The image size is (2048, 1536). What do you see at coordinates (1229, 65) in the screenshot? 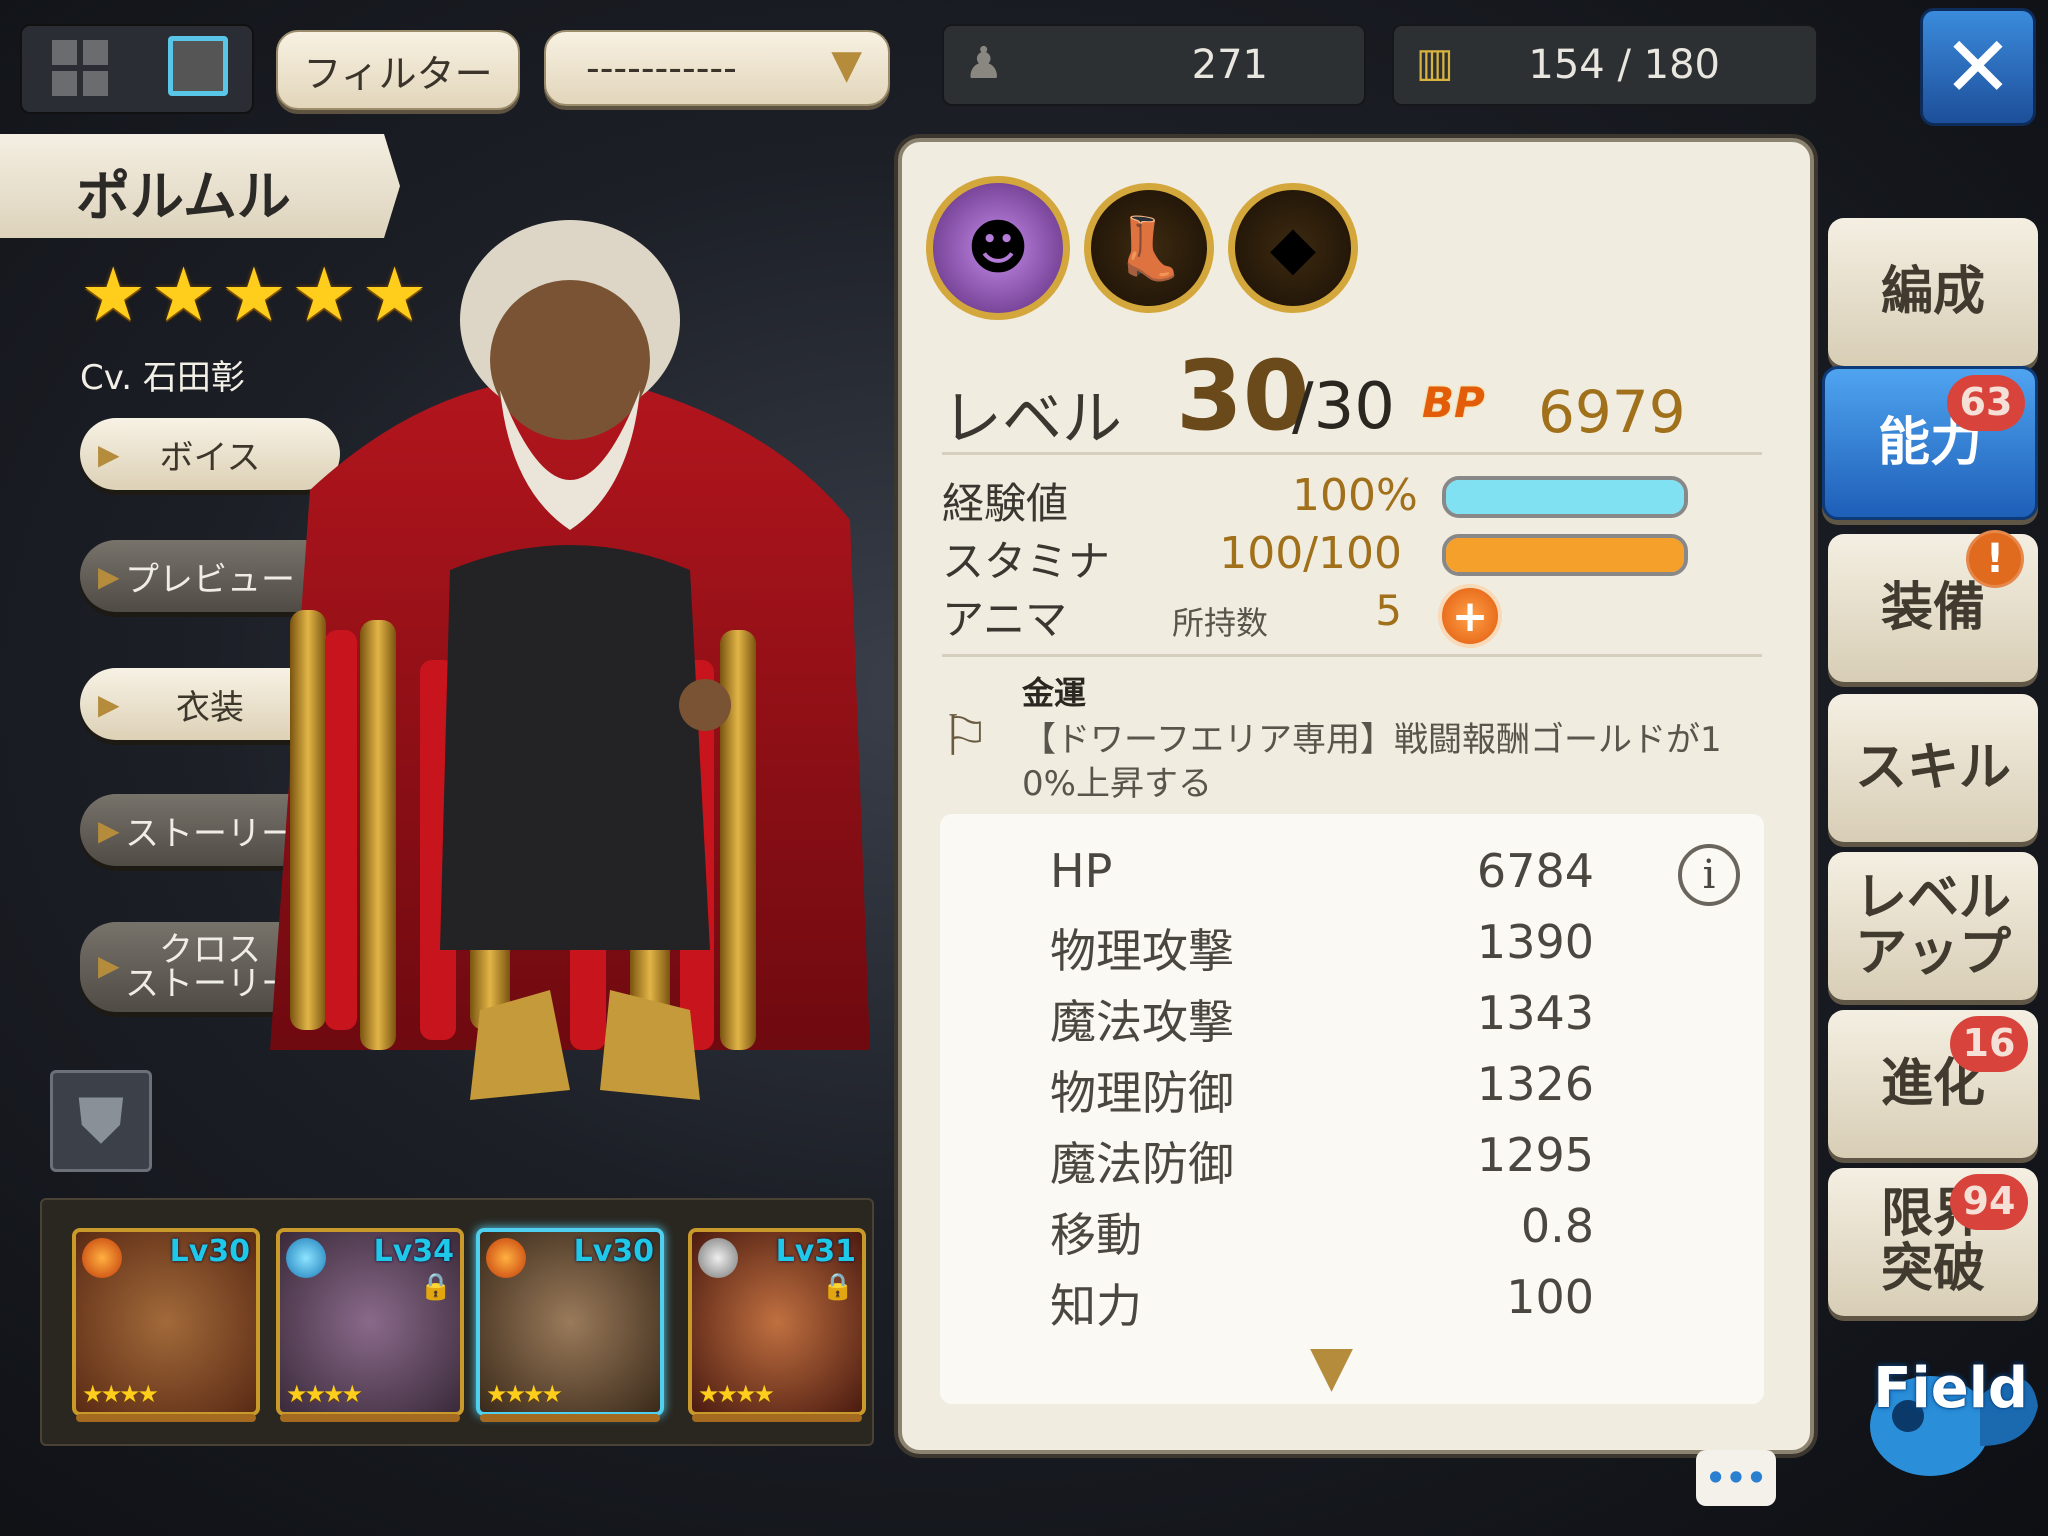
I see `unit-count: 271` at bounding box center [1229, 65].